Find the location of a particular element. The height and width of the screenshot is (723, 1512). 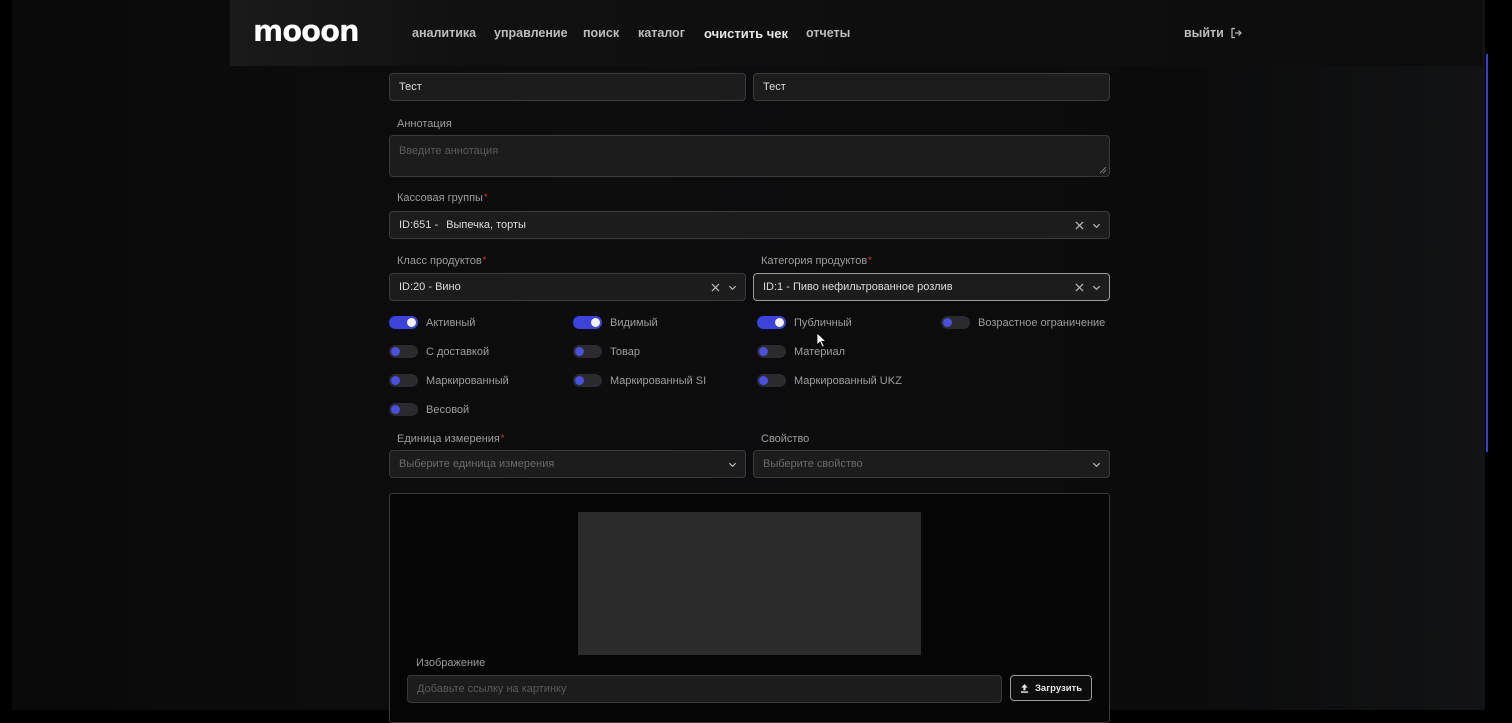

product-class-label-text: Класс продуктов is located at coordinates (439, 261).